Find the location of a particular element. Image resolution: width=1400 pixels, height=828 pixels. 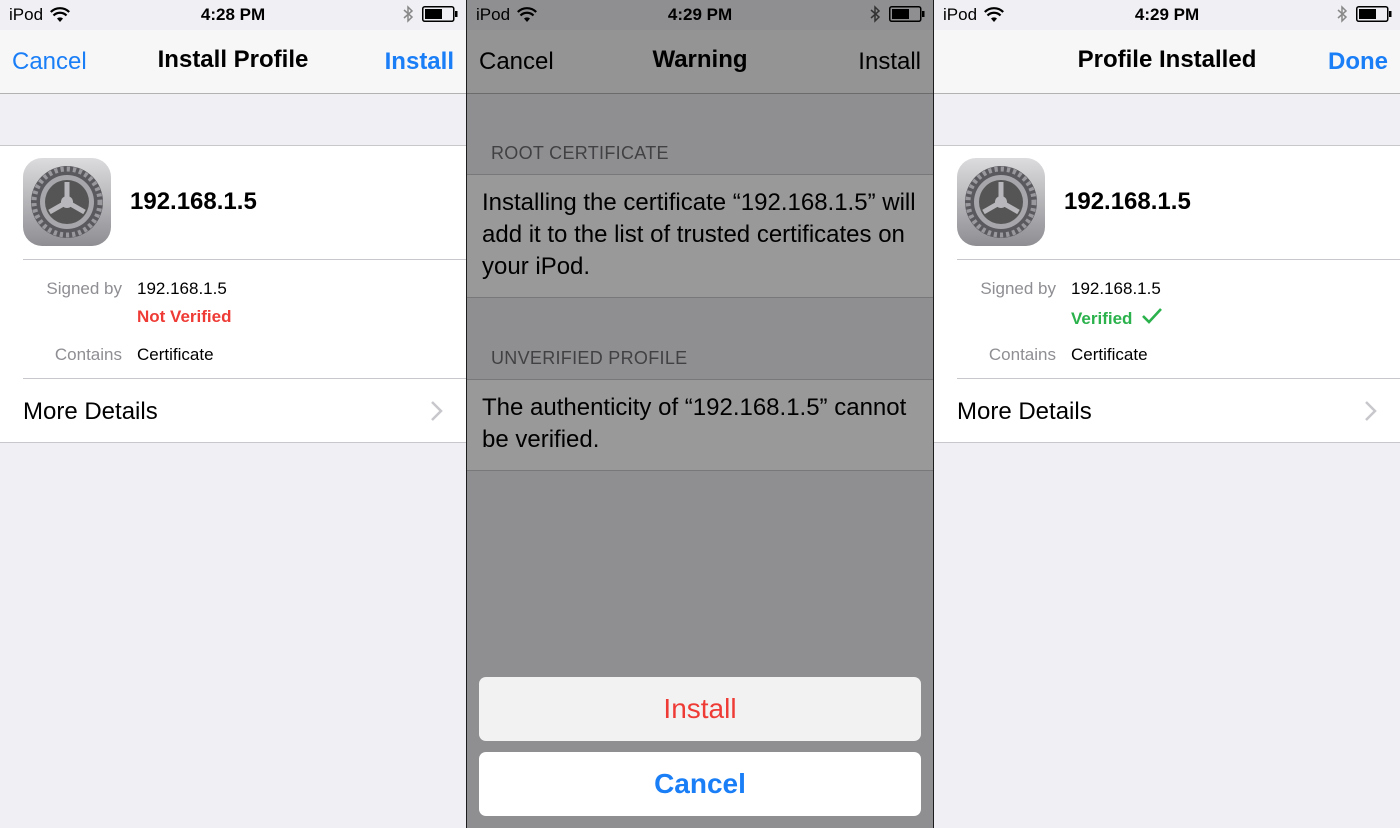

verification-status: Not Verified is located at coordinates (184, 316).